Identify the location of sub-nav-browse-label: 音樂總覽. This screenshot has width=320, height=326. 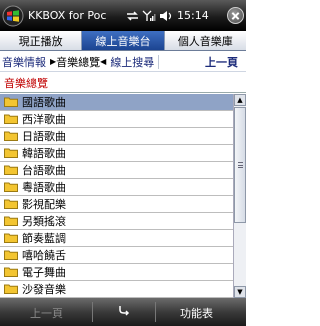
(78, 62).